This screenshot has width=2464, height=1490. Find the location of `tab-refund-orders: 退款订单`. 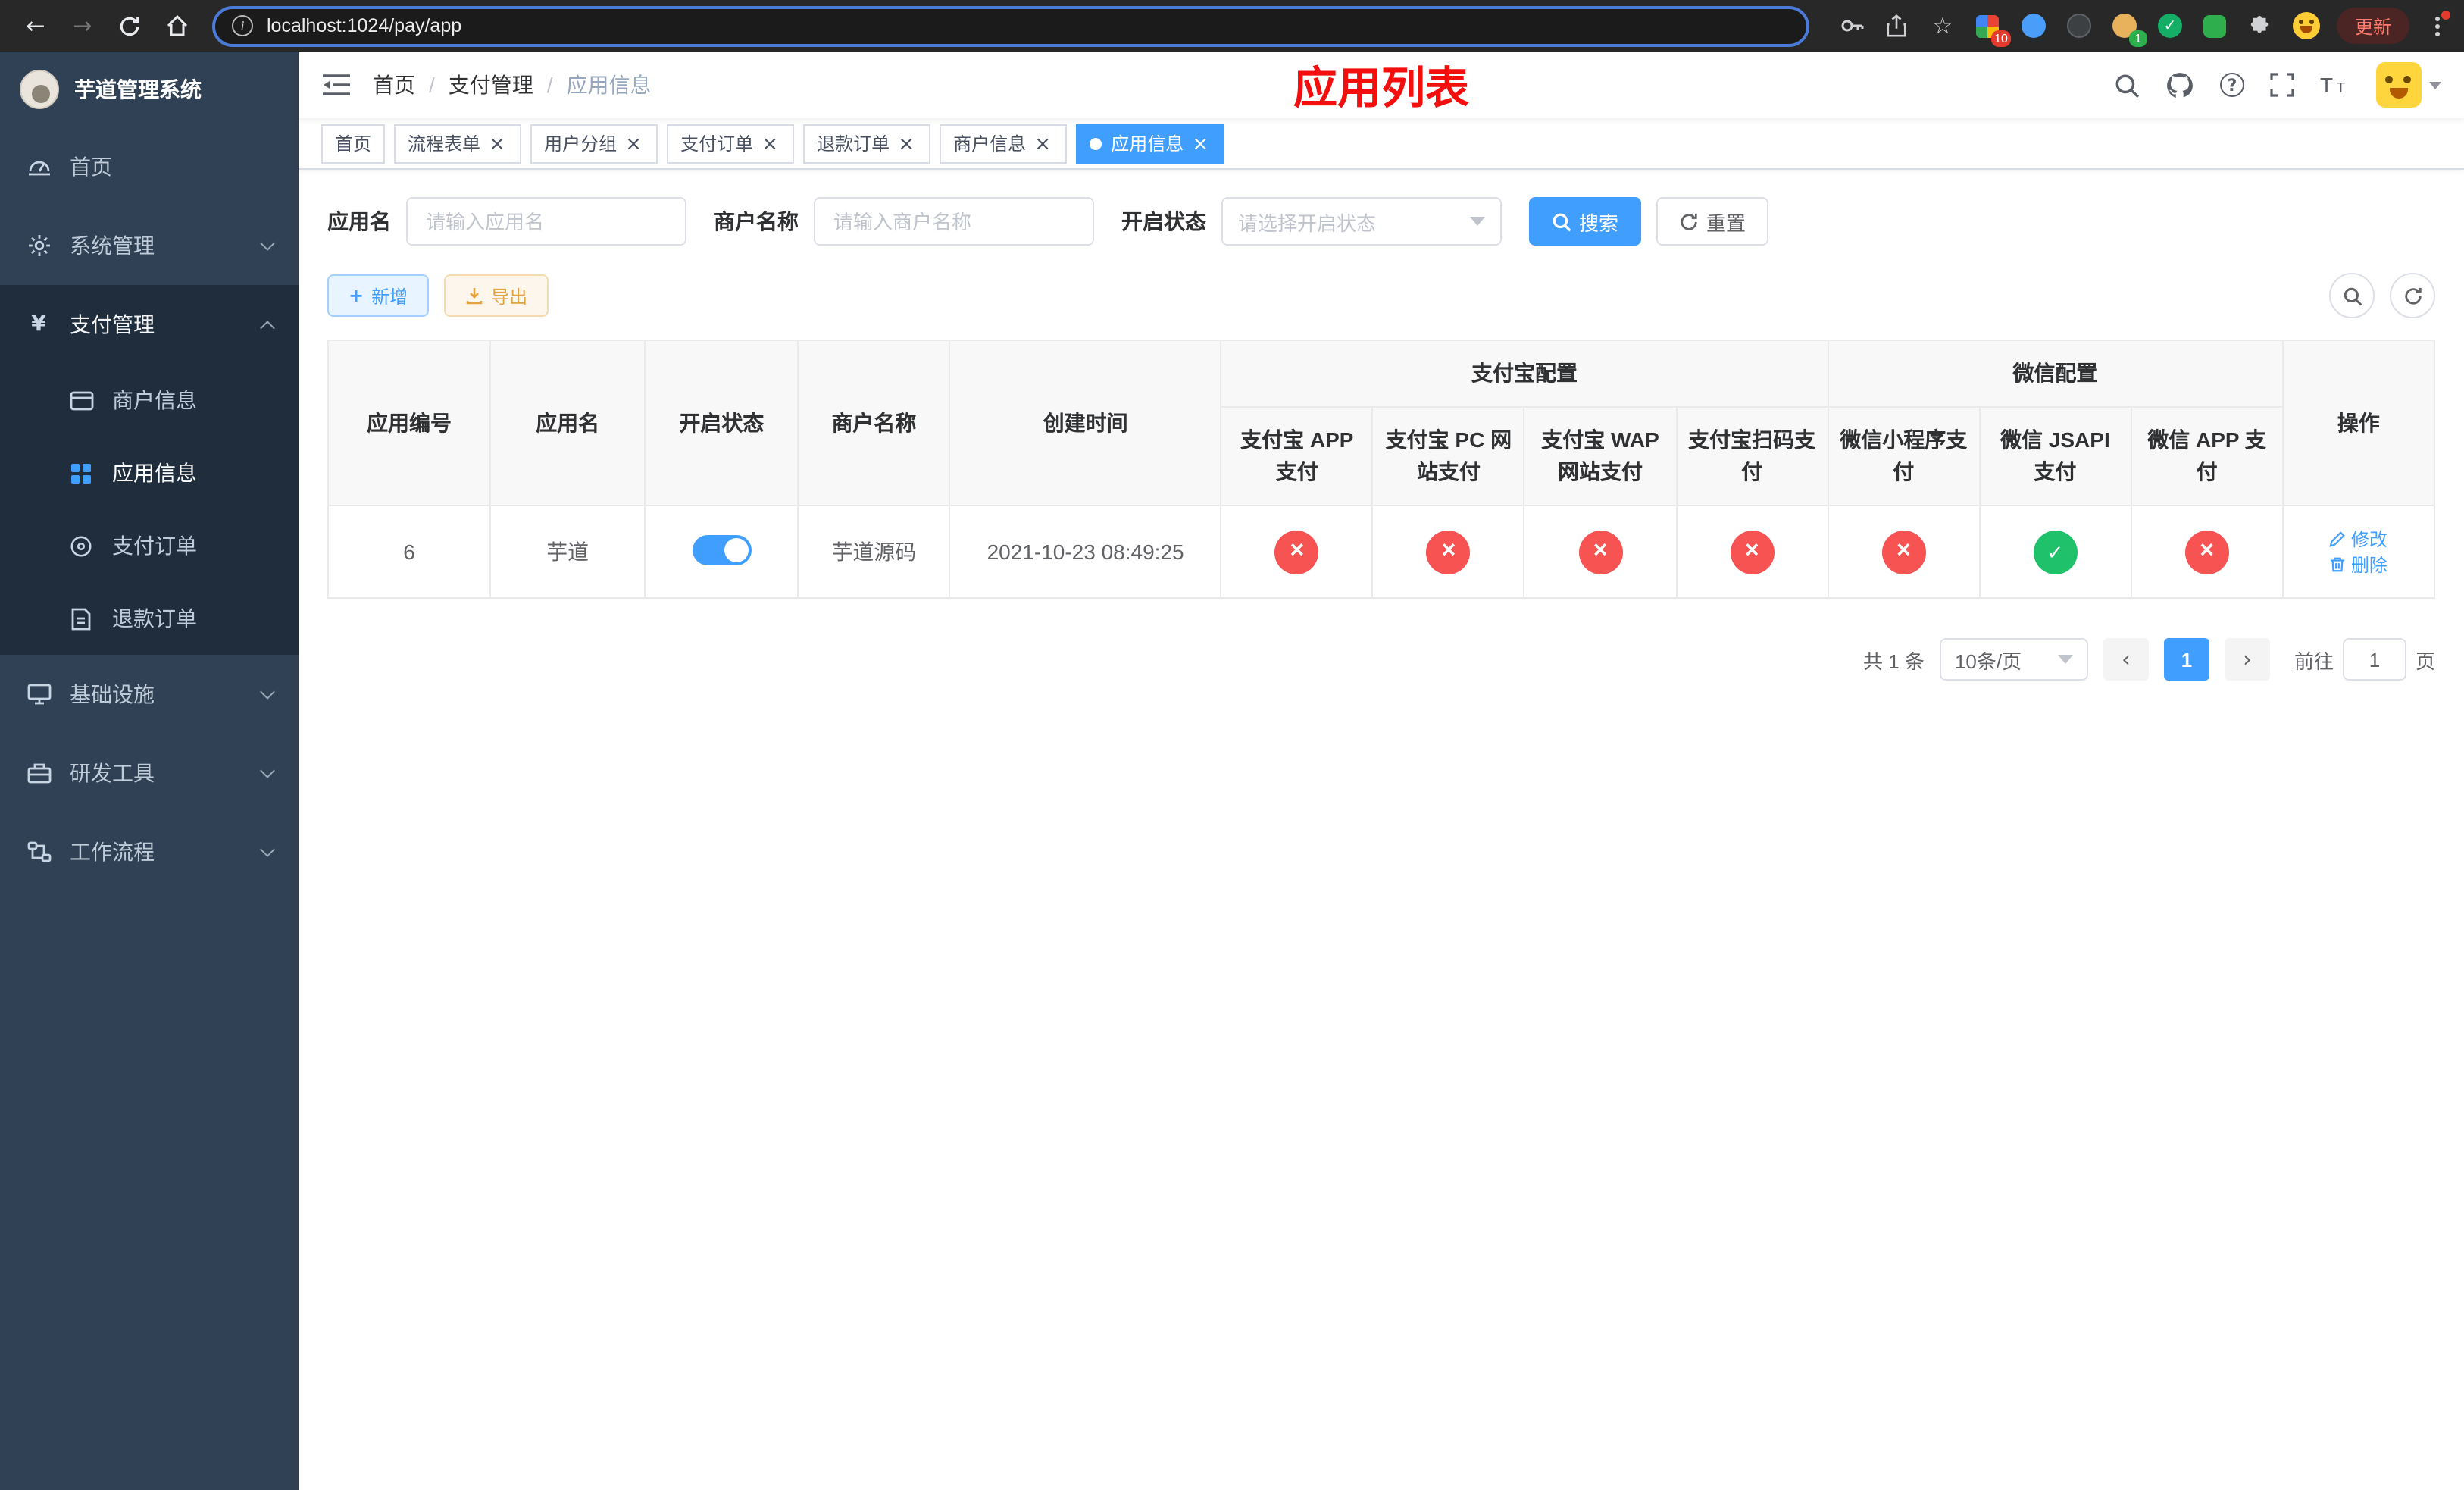

tab-refund-orders: 退款订单 is located at coordinates (867, 144).